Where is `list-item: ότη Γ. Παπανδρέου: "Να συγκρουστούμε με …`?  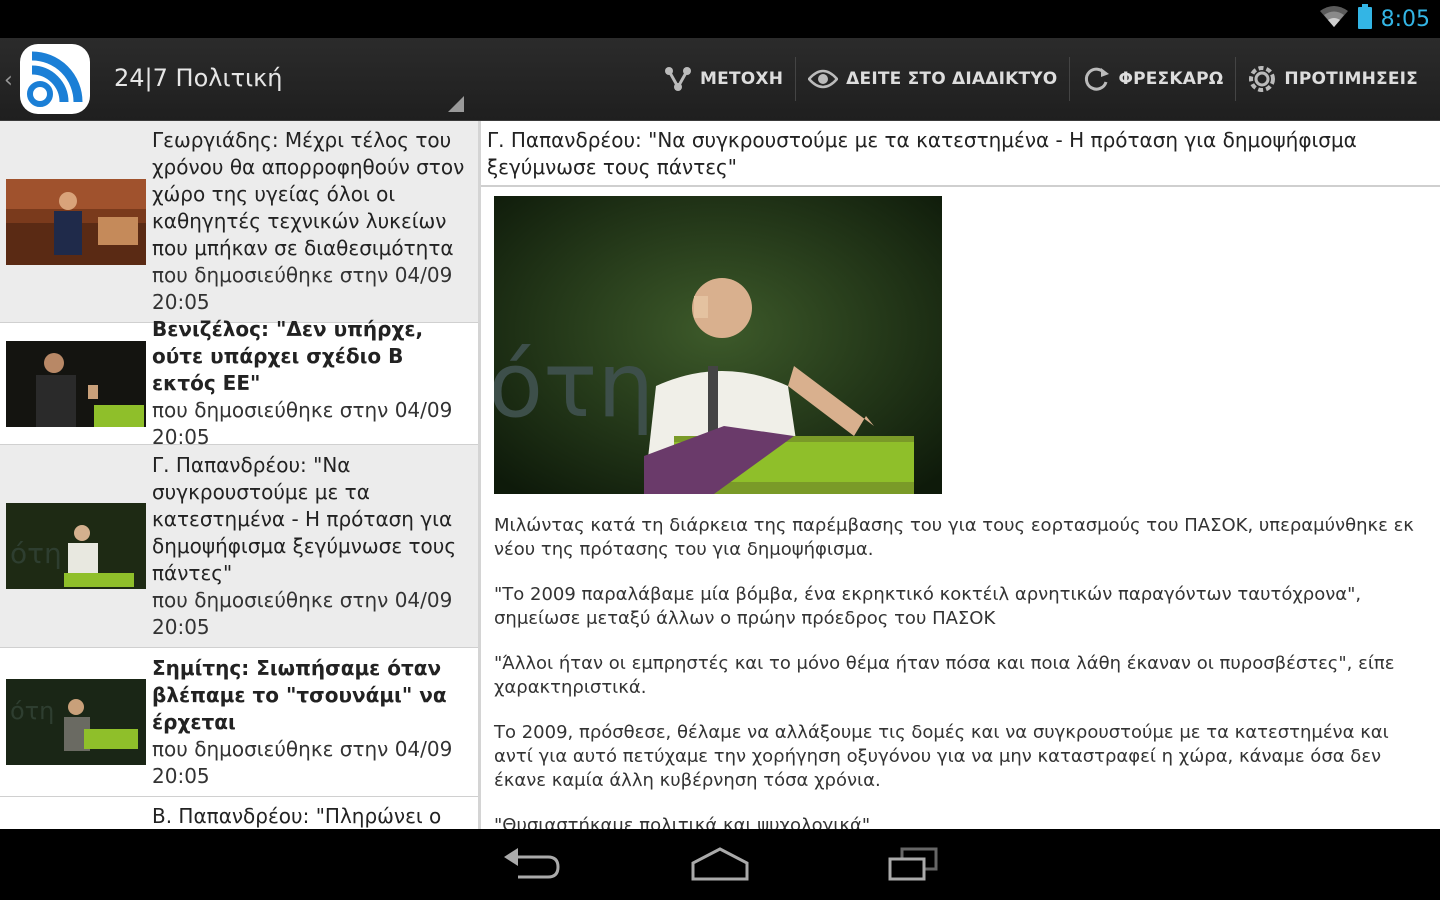
list-item: ότη Γ. Παπανδρέου: "Να συγκρουστούμε με … is located at coordinates (239, 546).